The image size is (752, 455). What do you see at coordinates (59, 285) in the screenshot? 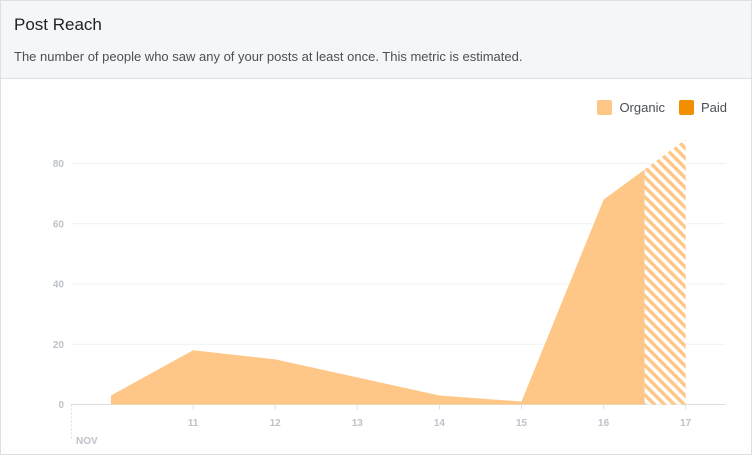
I see `y-tick-label-40: 40` at bounding box center [59, 285].